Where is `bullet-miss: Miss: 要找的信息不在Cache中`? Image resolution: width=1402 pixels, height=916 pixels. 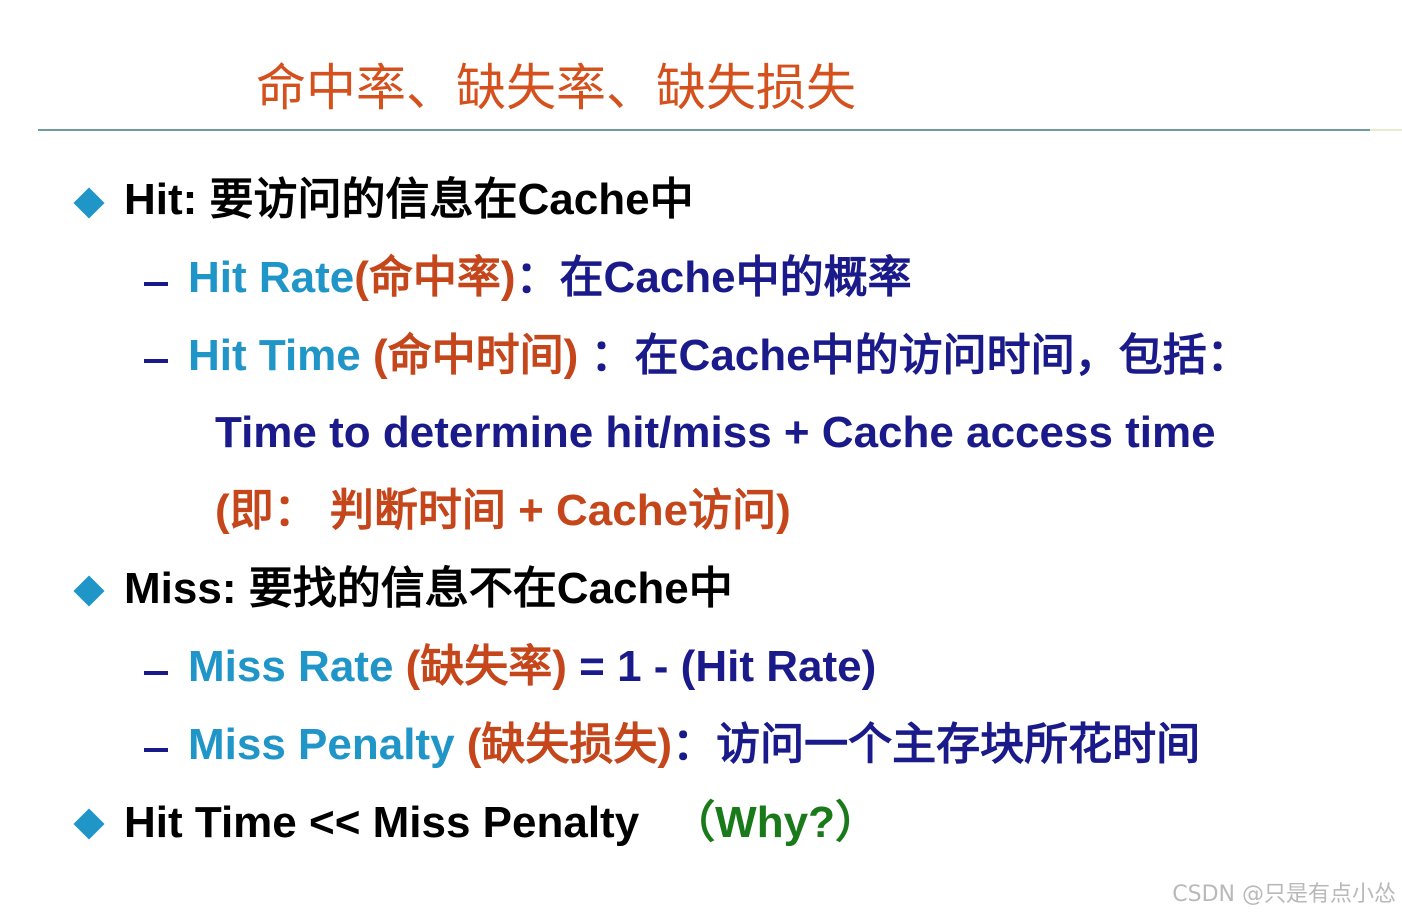 bullet-miss: Miss: 要找的信息不在Cache中 is located at coordinates (428, 589).